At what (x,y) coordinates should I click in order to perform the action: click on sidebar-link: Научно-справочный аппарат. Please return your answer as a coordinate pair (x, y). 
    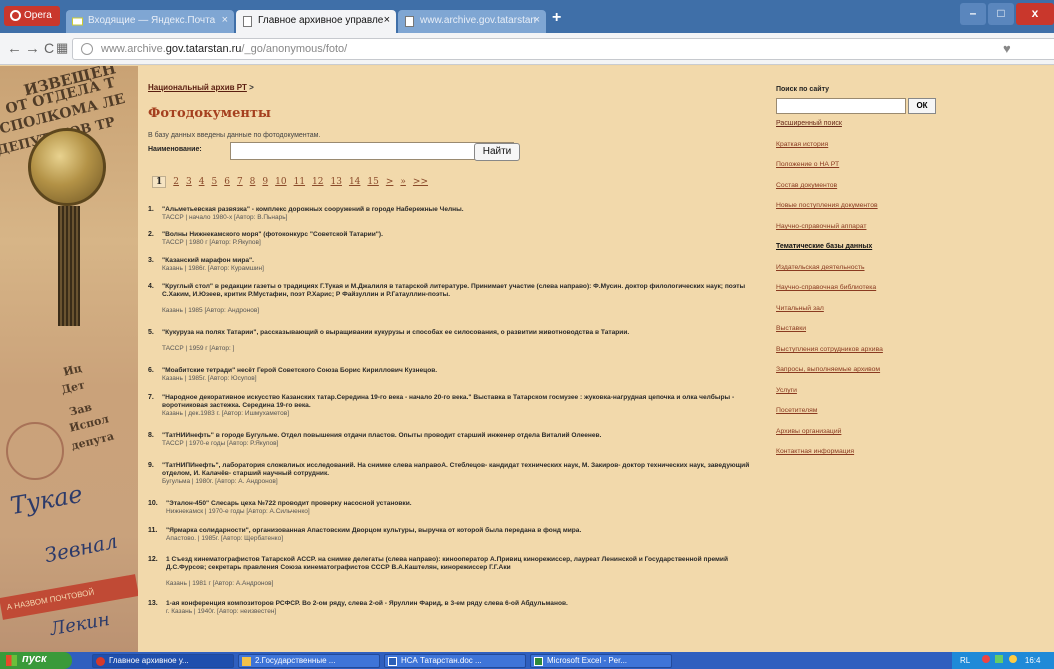
    Looking at the image, I should click on (821, 226).